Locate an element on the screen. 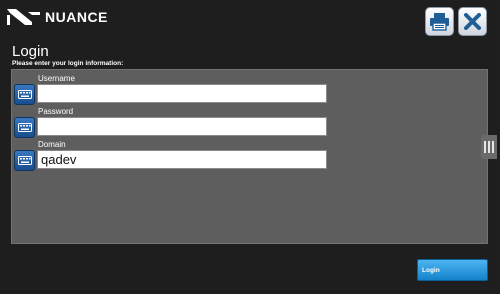  close-button is located at coordinates (472, 21).